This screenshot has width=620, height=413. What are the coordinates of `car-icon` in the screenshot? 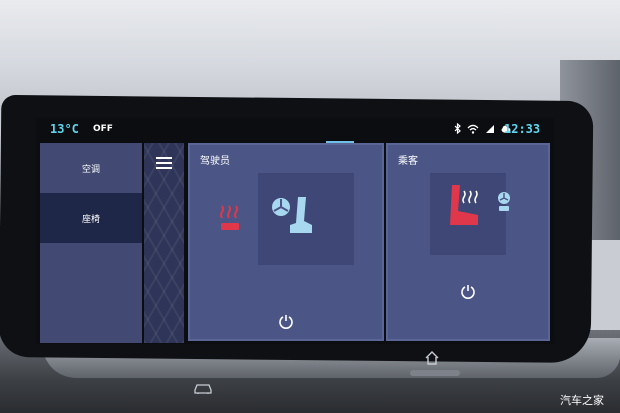 It's located at (203, 387).